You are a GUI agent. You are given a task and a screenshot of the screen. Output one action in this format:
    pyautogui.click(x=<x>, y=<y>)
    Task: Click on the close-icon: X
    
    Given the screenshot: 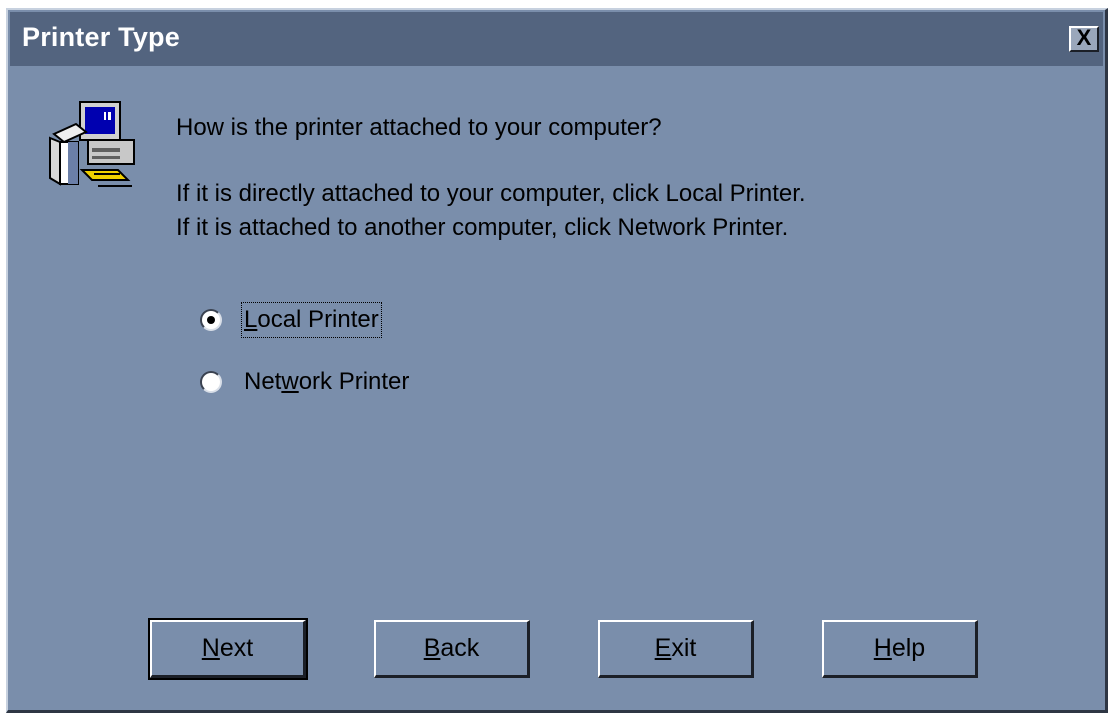 What is the action you would take?
    pyautogui.click(x=1084, y=37)
    